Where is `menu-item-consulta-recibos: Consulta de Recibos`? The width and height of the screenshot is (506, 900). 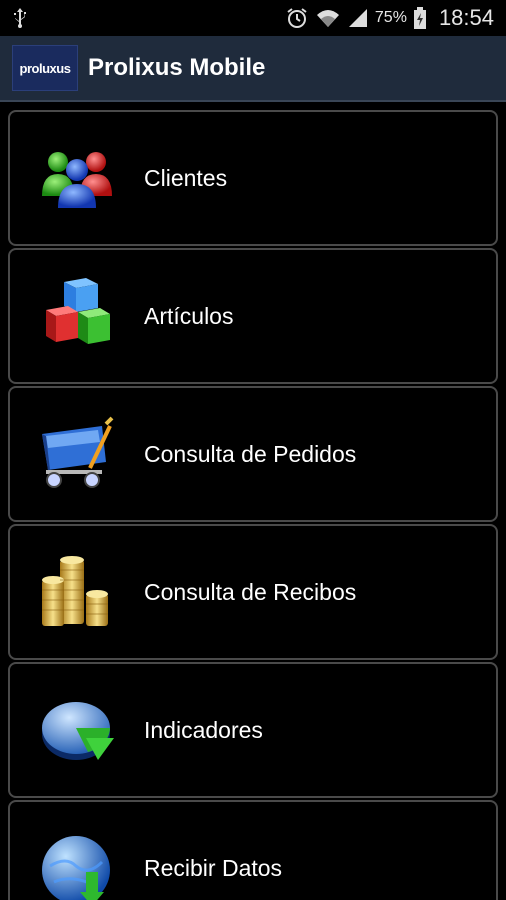 menu-item-consulta-recibos: Consulta de Recibos is located at coordinates (253, 592).